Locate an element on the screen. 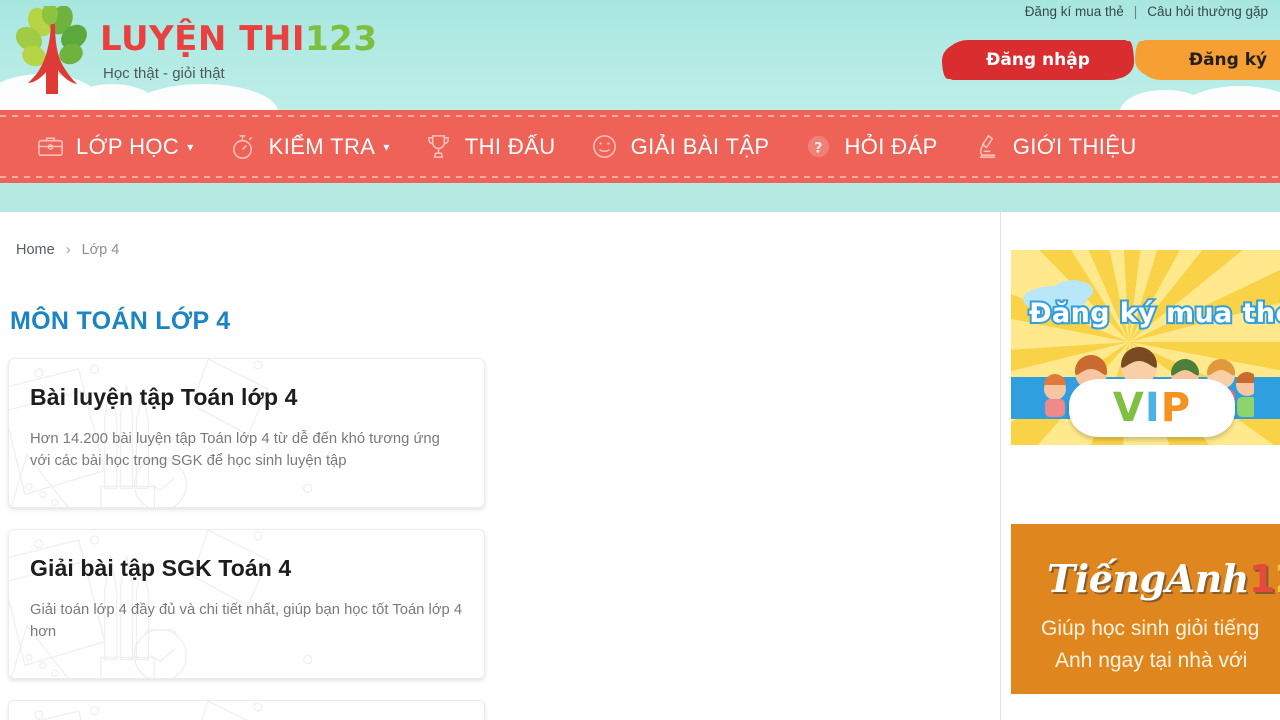 The image size is (1280, 720). trophy-icon is located at coordinates (439, 147).